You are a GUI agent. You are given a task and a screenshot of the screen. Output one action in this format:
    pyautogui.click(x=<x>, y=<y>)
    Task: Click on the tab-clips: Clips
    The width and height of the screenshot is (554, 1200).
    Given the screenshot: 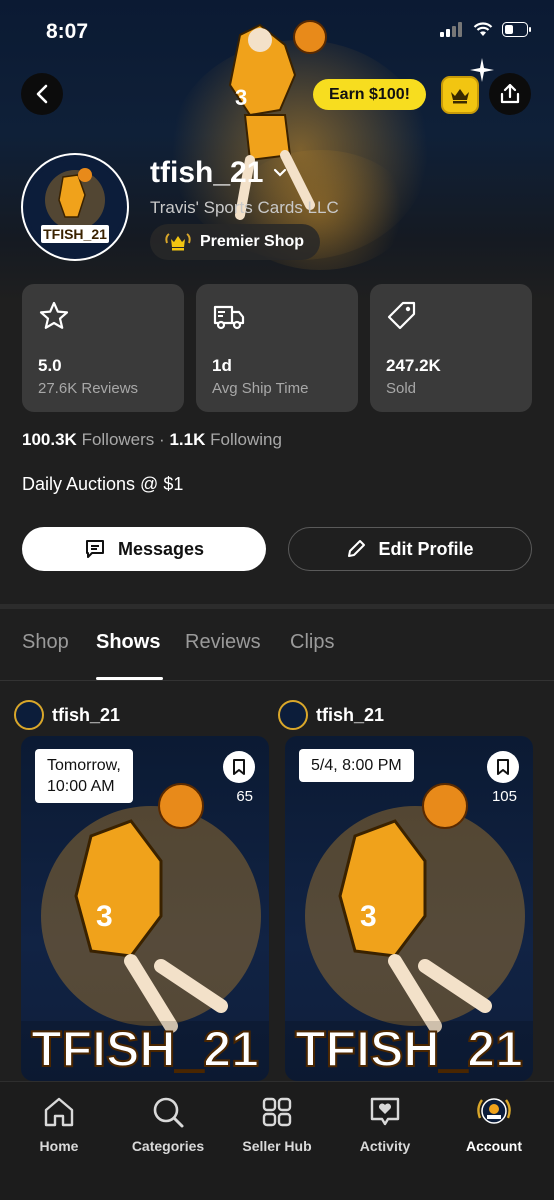 What is the action you would take?
    pyautogui.click(x=312, y=642)
    